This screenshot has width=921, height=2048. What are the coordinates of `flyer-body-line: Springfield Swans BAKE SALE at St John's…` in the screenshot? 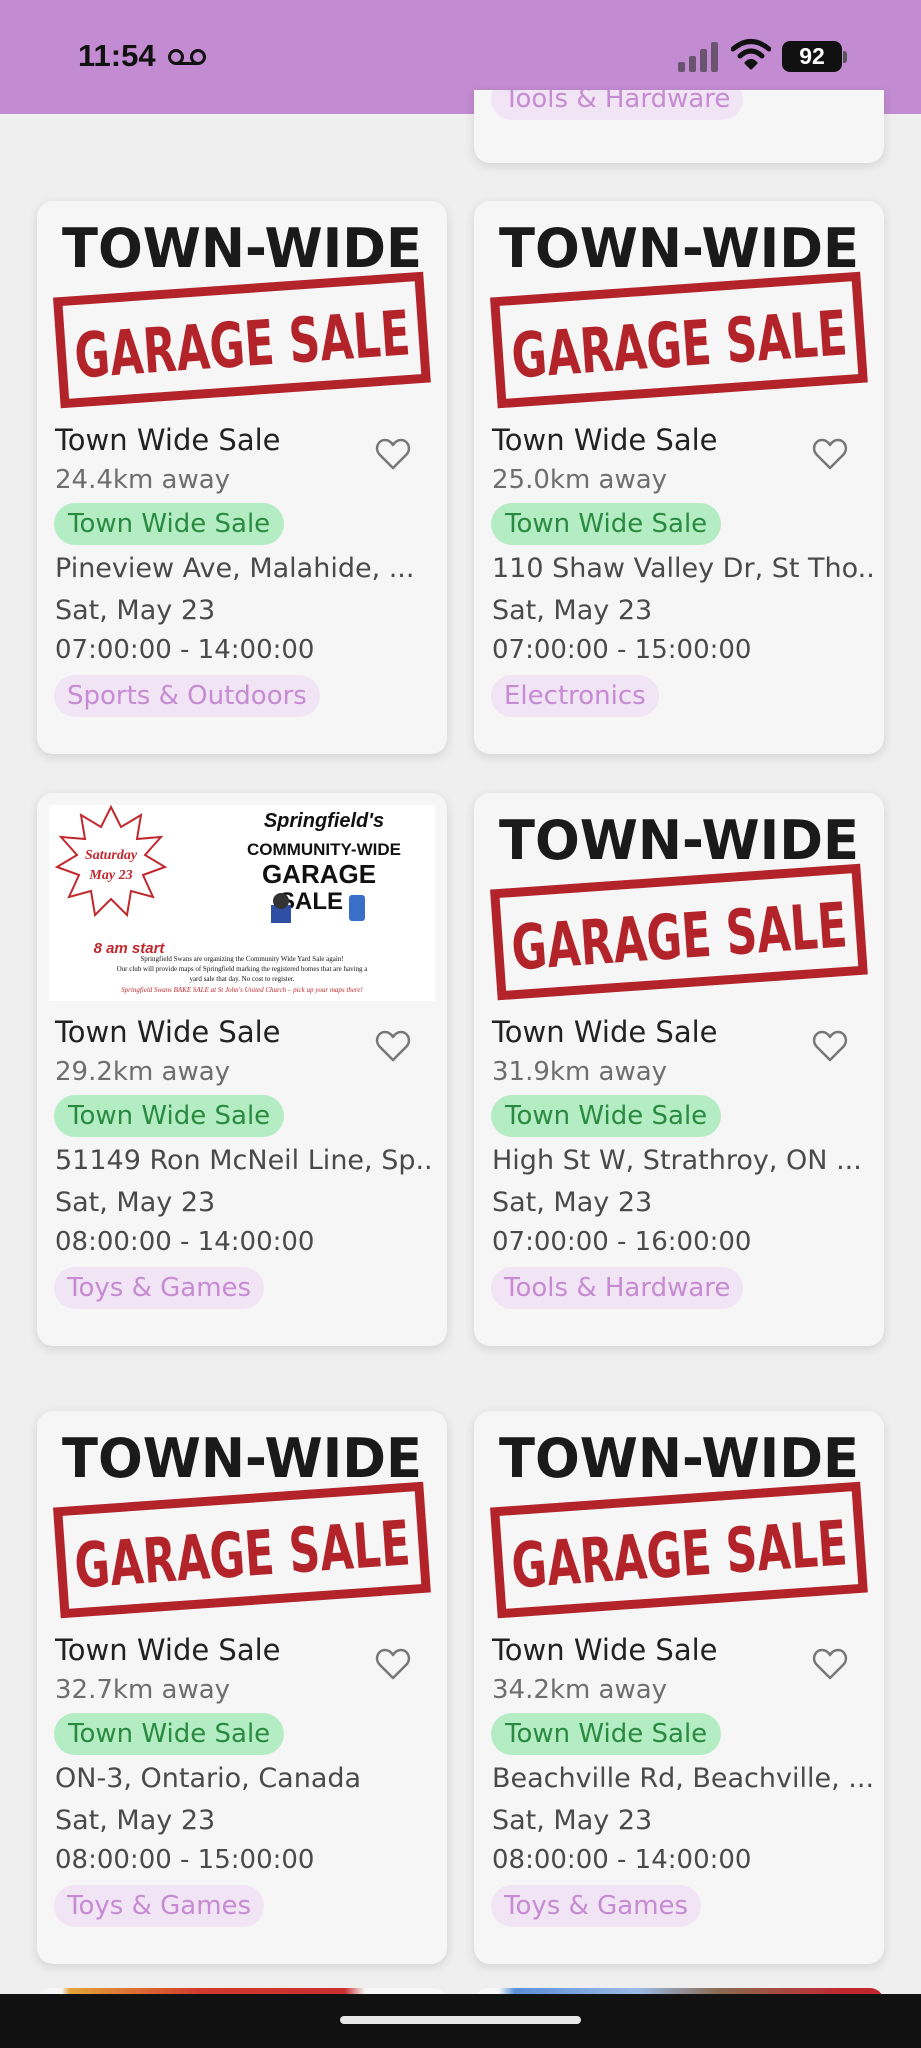 It's located at (242, 990).